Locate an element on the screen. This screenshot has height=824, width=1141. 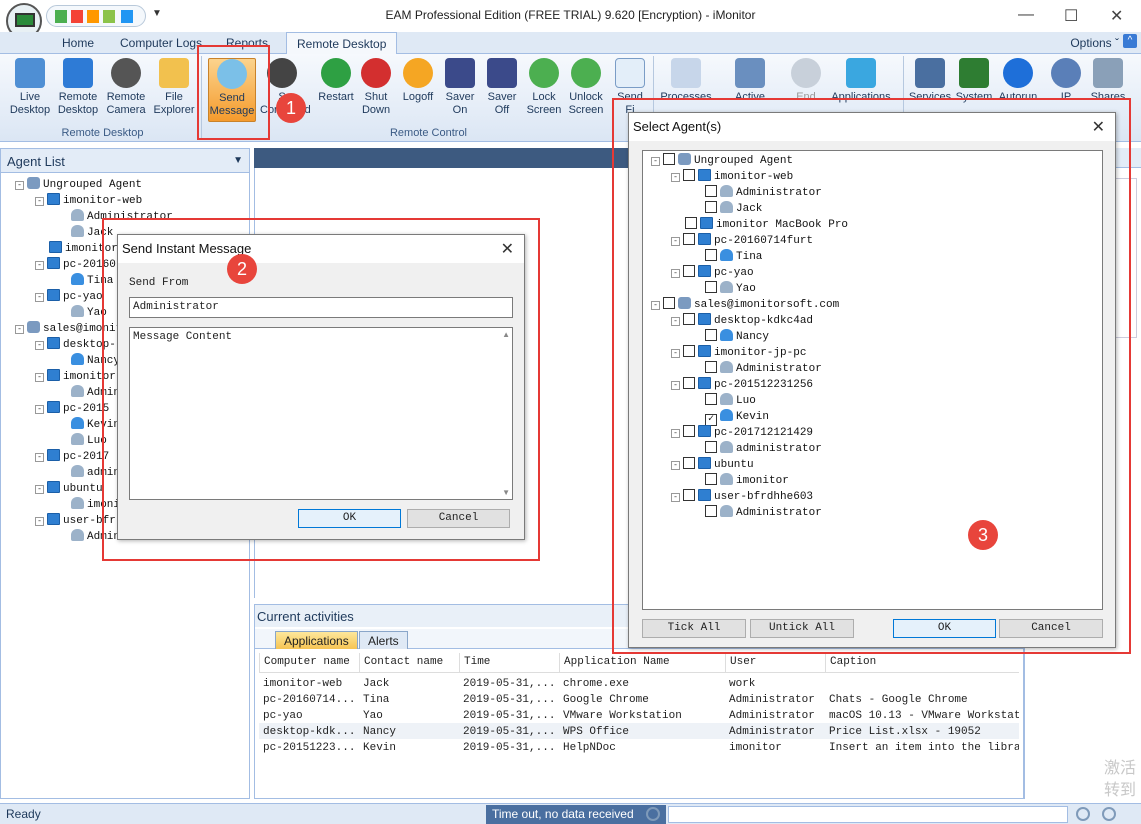
live-desktop-button: Live Desktop is located at coordinates (30, 90).